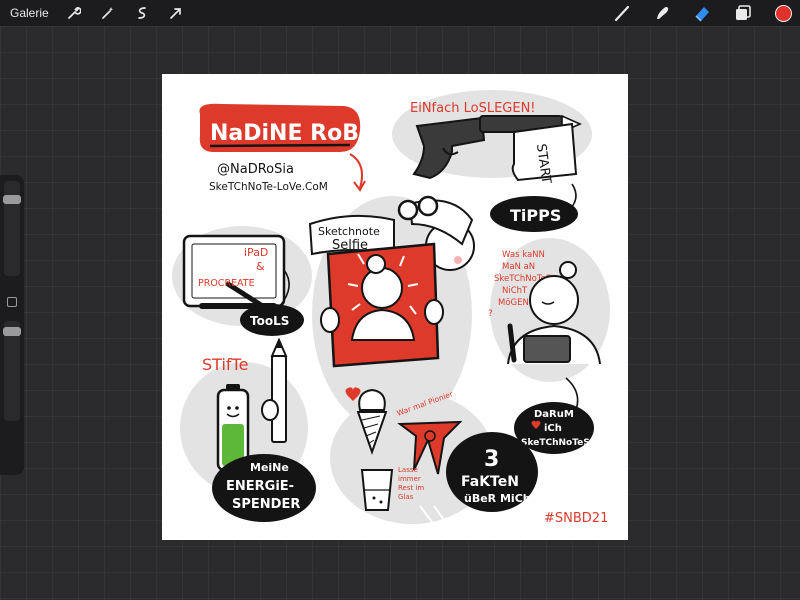  I want to click on brush-size-slider, so click(12, 228).